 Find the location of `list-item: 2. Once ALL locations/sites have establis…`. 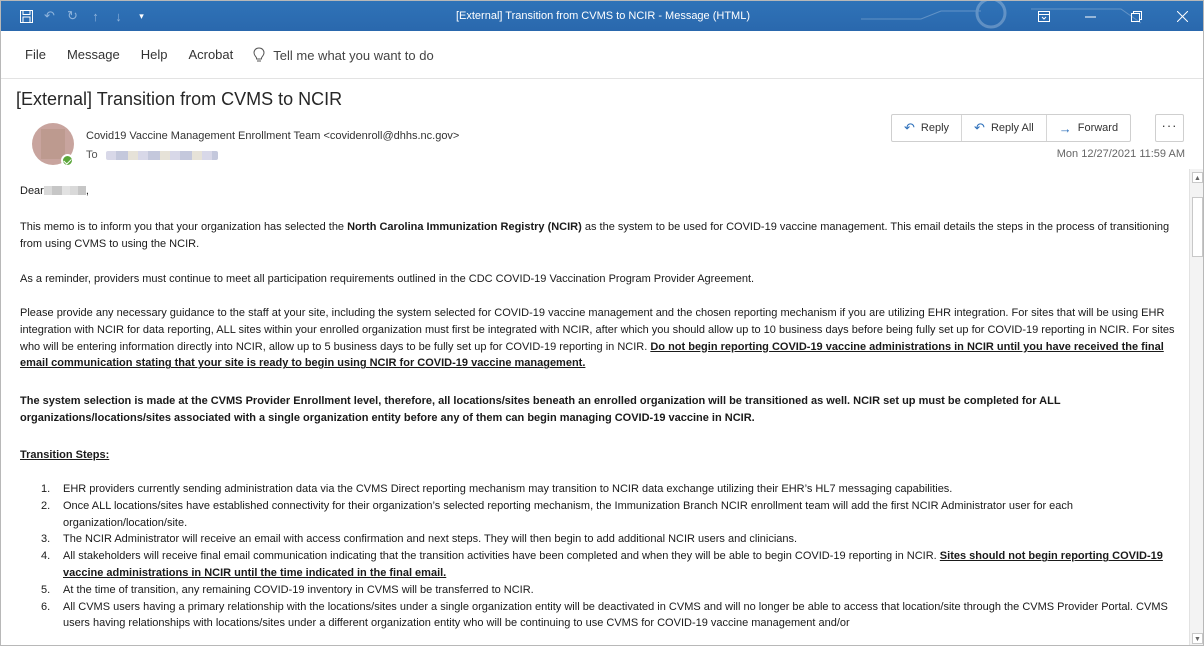

list-item: 2. Once ALL locations/sites have establis… is located at coordinates (600, 515).